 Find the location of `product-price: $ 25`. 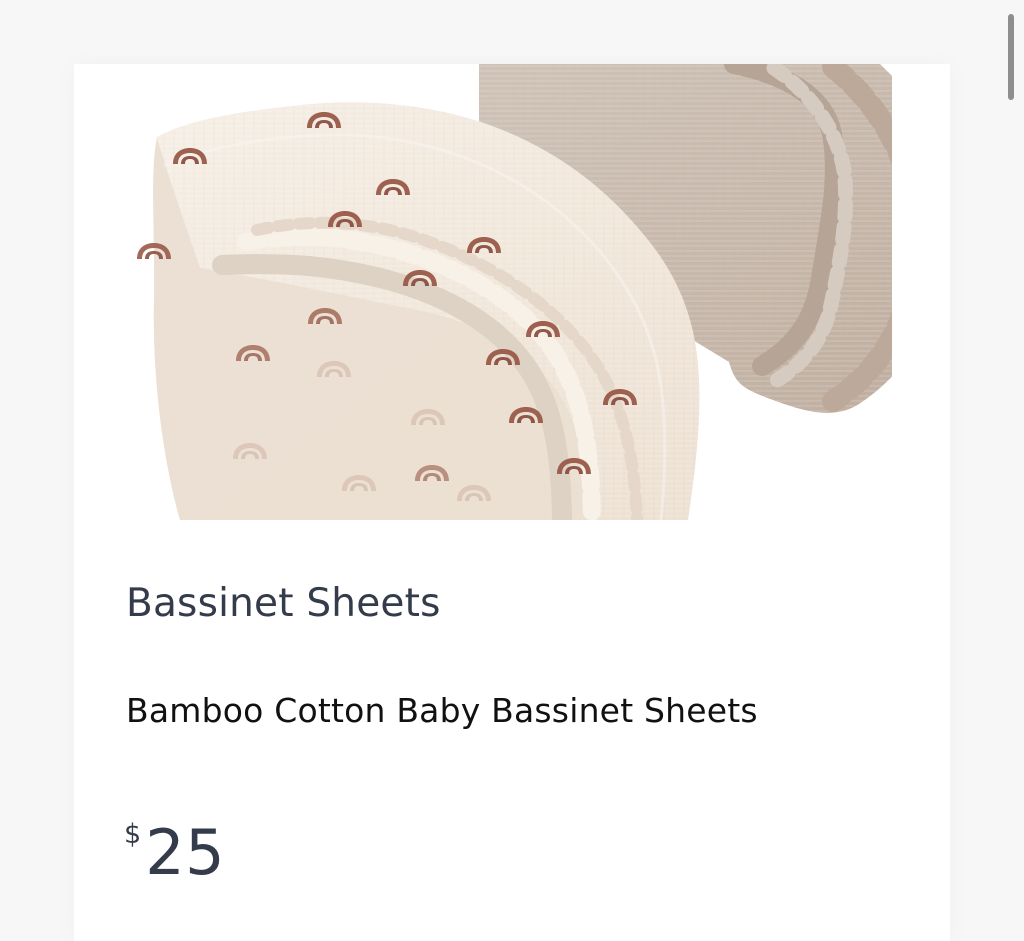

product-price: $ 25 is located at coordinates (174, 853).